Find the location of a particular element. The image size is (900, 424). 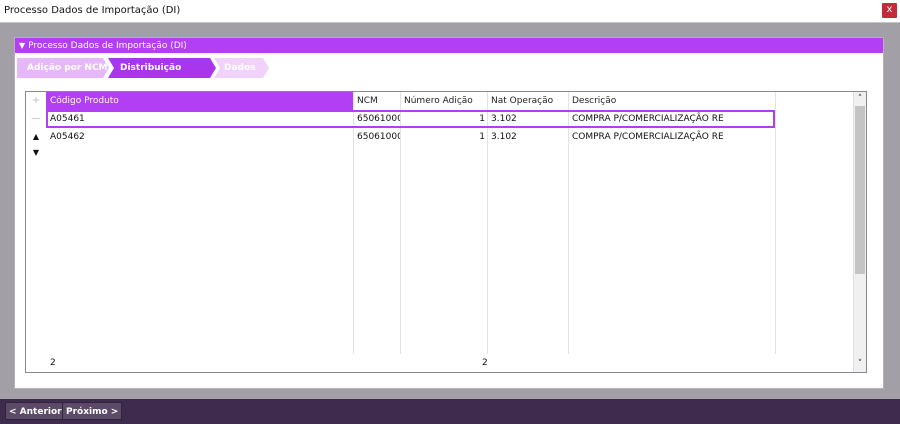

next-button: Próximo > is located at coordinates (92, 411).